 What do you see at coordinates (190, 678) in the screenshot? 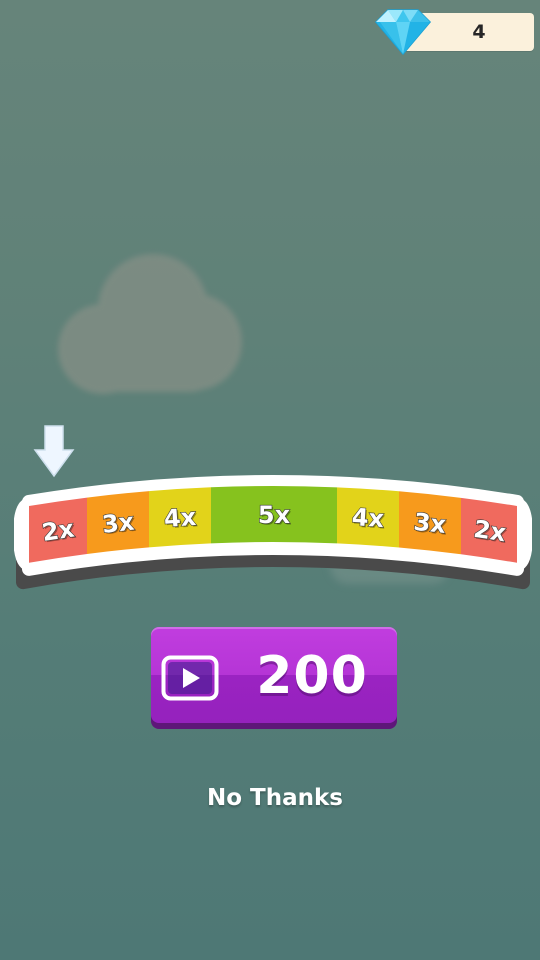
I see `play-video-icon` at bounding box center [190, 678].